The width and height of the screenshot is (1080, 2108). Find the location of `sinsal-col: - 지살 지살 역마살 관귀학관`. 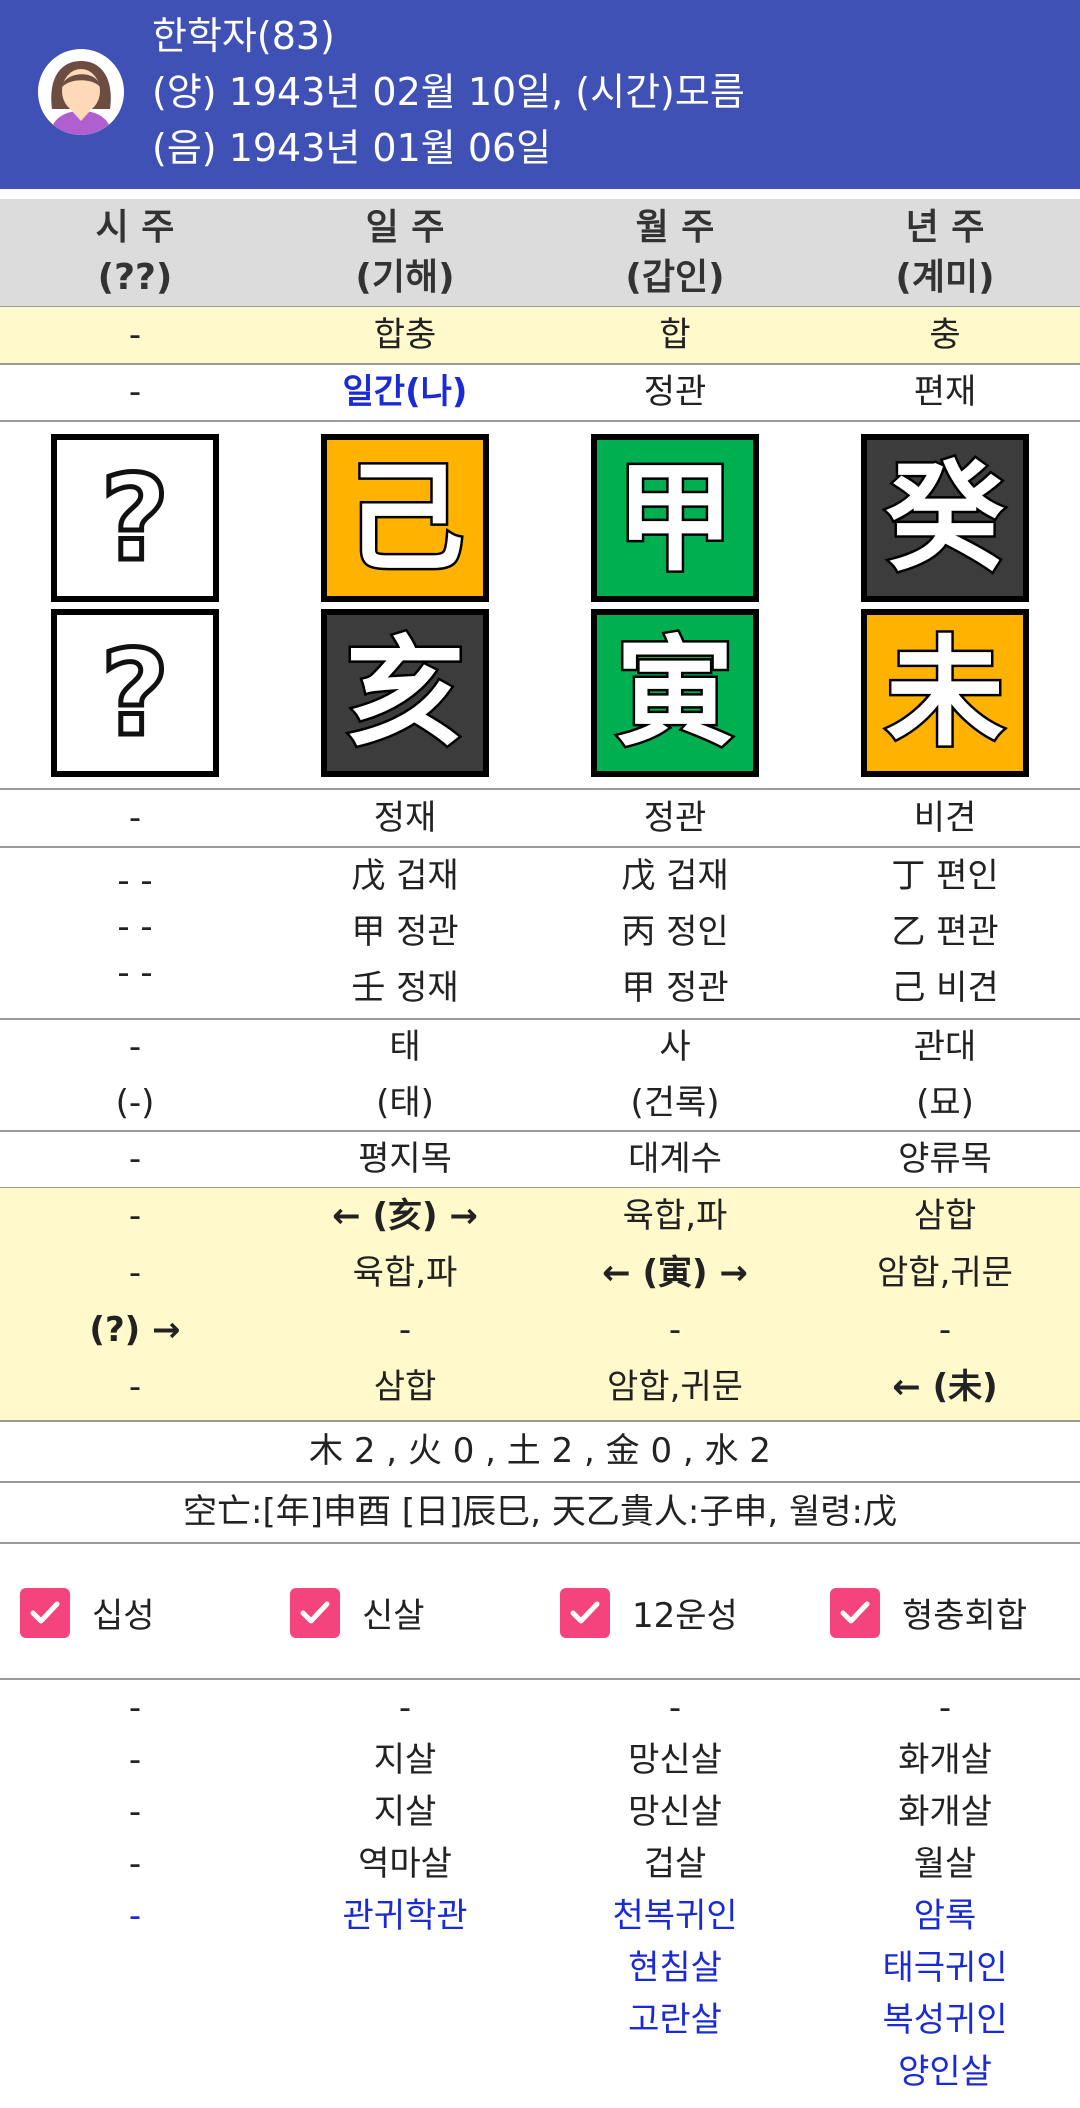

sinsal-col: - 지살 지살 역마살 관귀학관 is located at coordinates (405, 1812).